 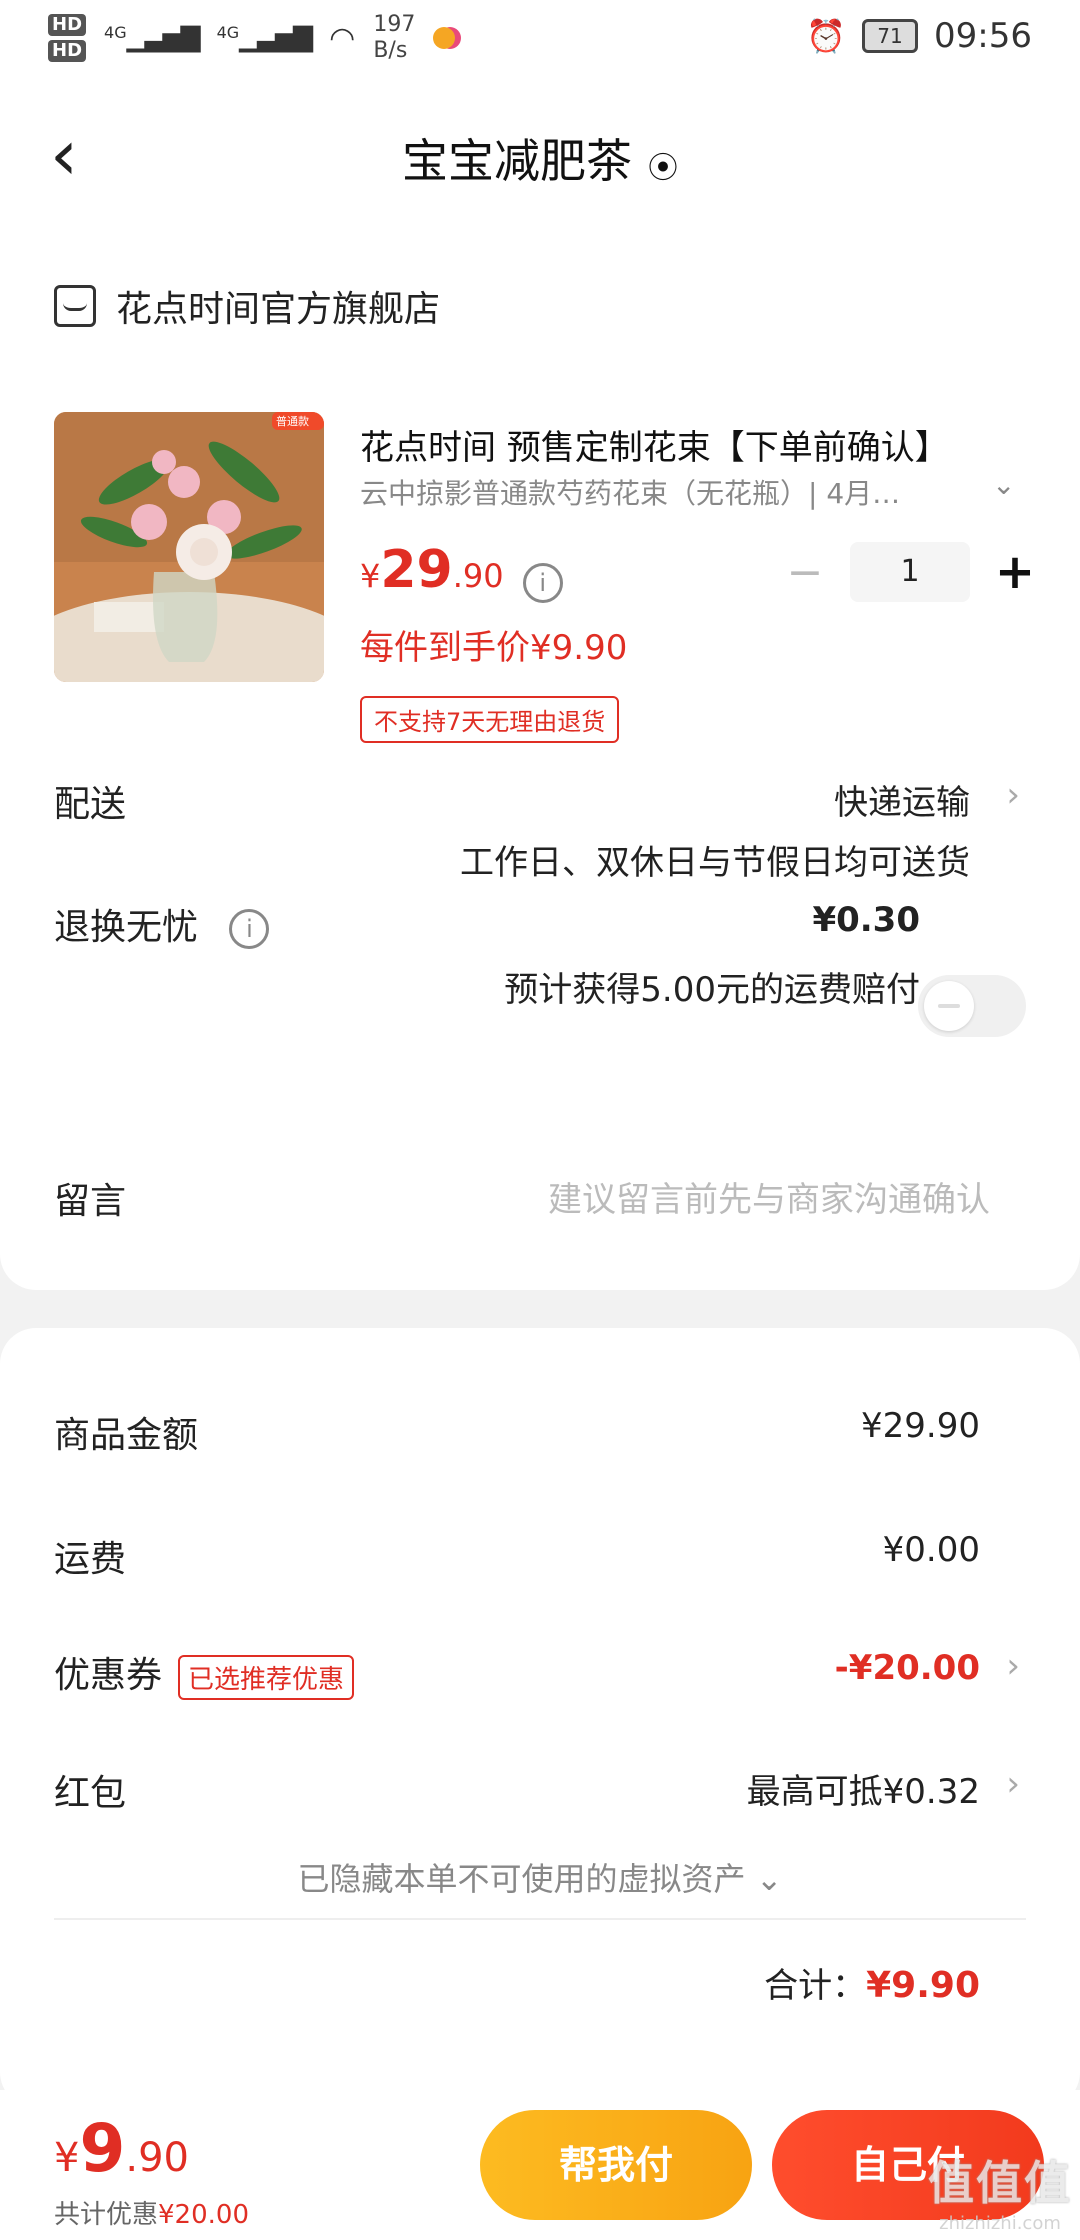 What do you see at coordinates (540, 40) in the screenshot?
I see `status-bar: HD HD 4G▁▃▅▇ 4G▁▃▅▇ ◠ 197 B/s ⏰ 71 09:56` at bounding box center [540, 40].